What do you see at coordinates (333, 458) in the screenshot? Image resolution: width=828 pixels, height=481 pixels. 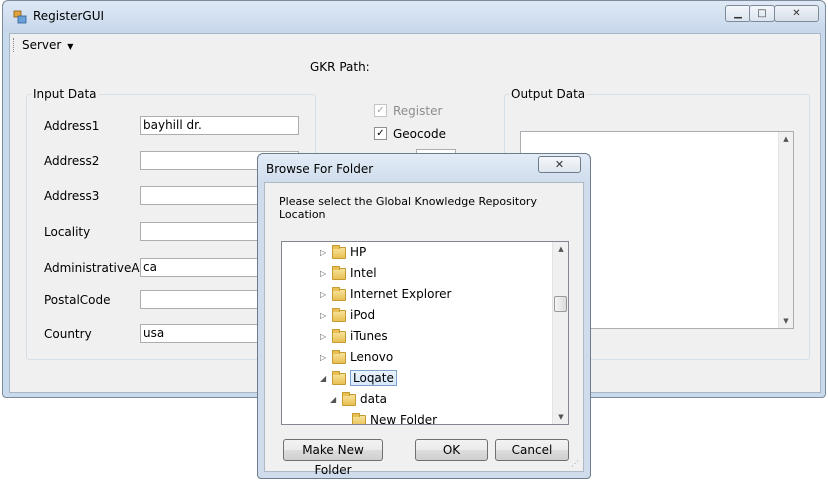 I see `make-new-folder-button: Make New Folder` at bounding box center [333, 458].